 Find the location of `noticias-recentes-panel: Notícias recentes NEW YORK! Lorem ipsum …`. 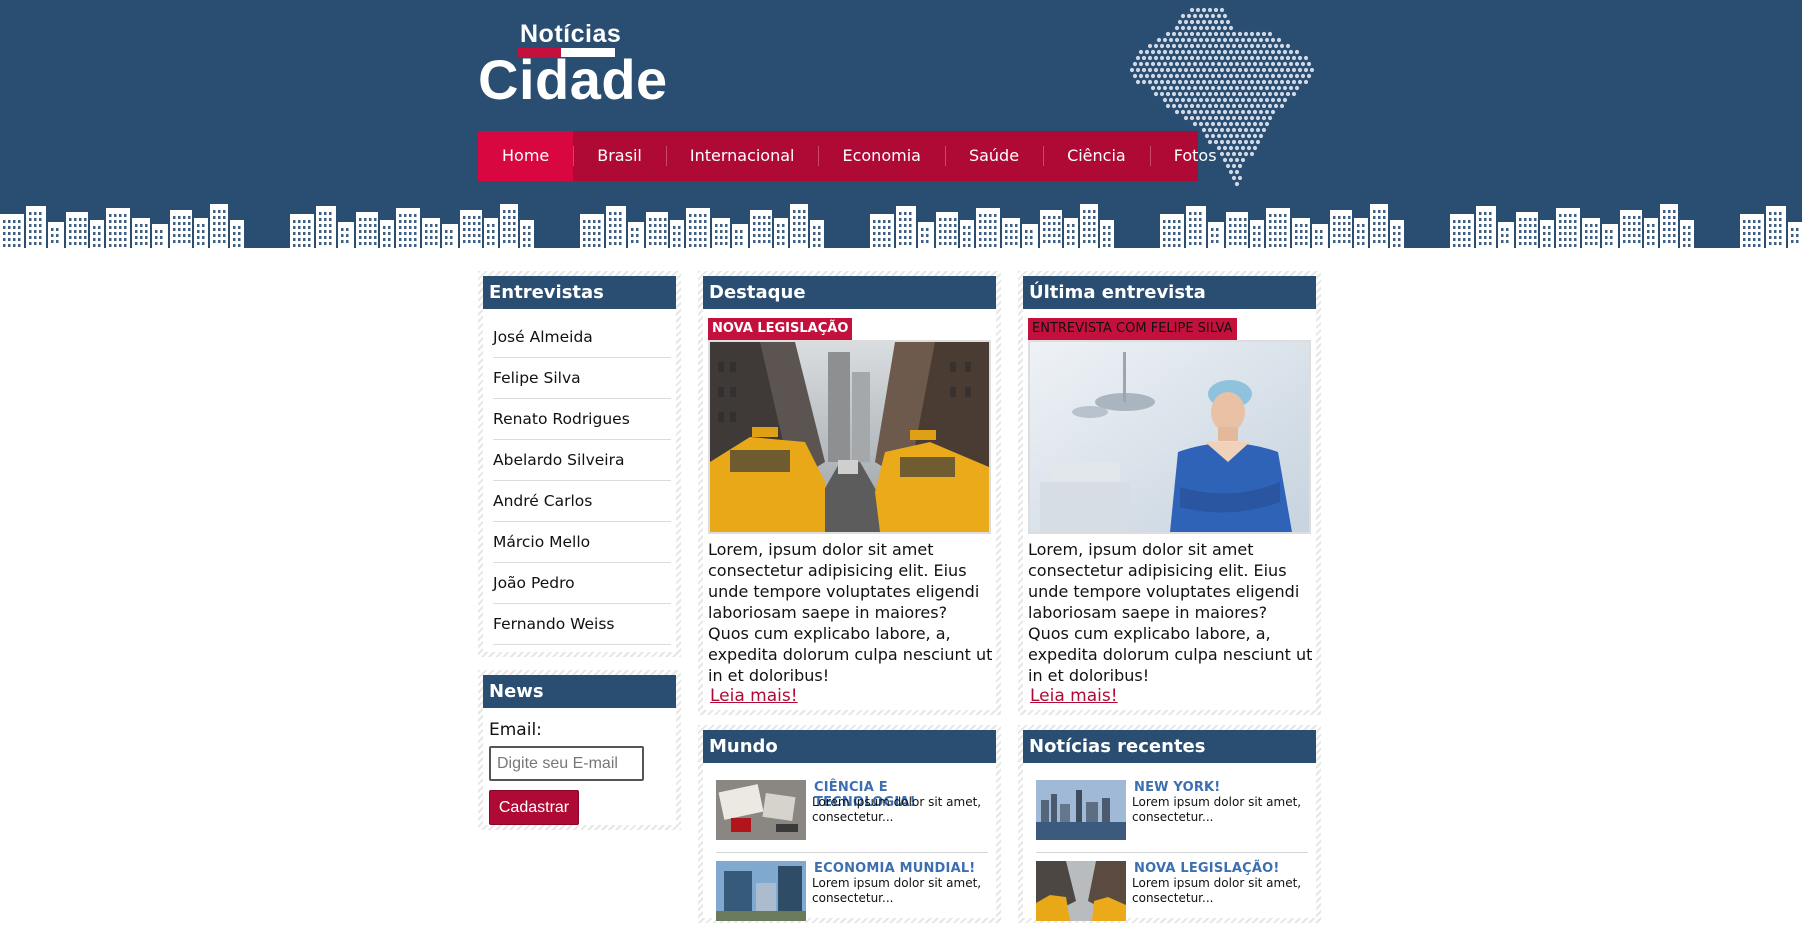

noticias-recentes-panel: Notícias recentes NEW YORK! Lorem ipsum … is located at coordinates (1169, 824).